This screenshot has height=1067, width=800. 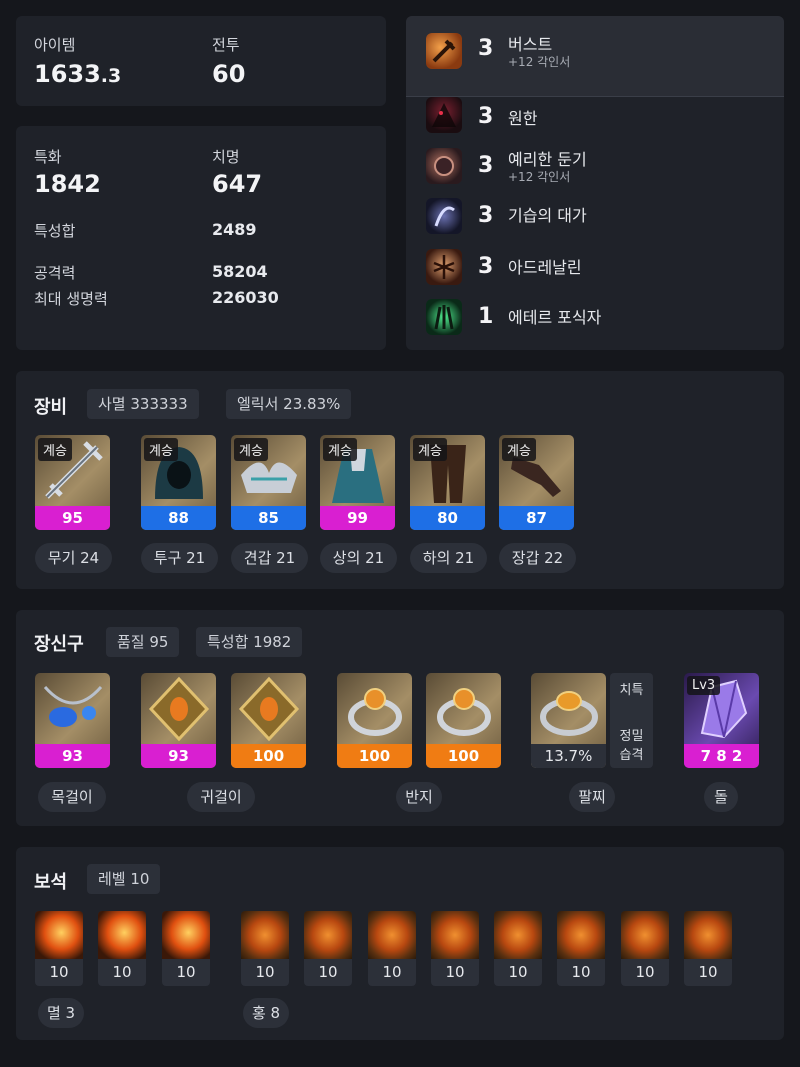 What do you see at coordinates (143, 404) in the screenshot?
I see `set-effect-chip: 사멸 333333` at bounding box center [143, 404].